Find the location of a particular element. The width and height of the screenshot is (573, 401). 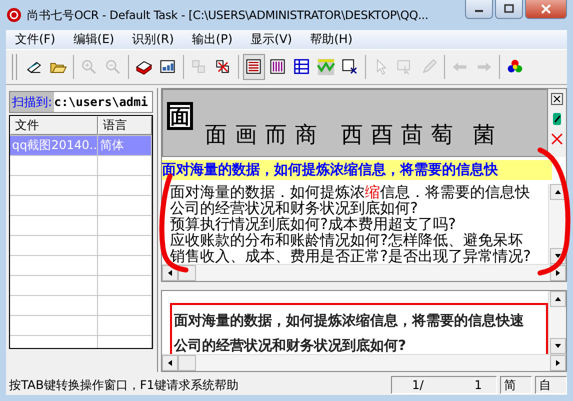

candidate-character: 菌 is located at coordinates (484, 135).